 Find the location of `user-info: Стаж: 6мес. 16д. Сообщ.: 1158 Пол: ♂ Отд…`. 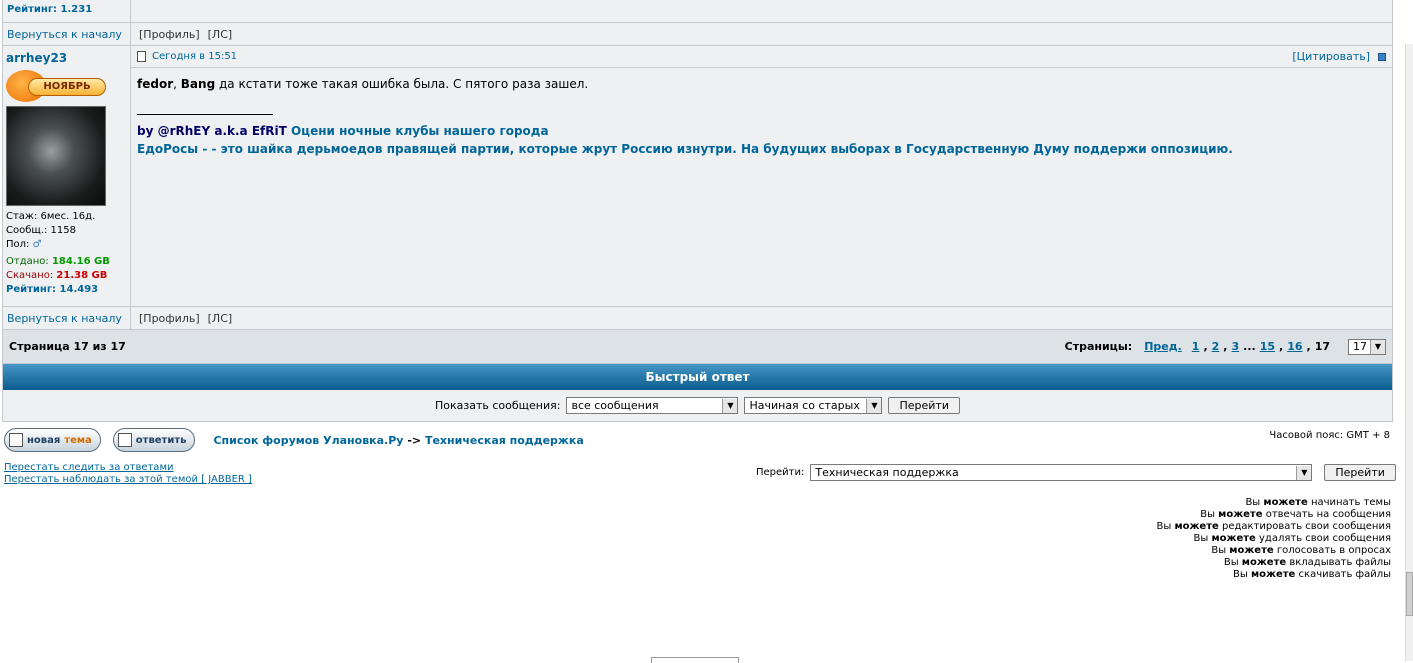

user-info: Стаж: 6мес. 16д. Сообщ.: 1158 Пол: ♂ Отд… is located at coordinates (66, 253).